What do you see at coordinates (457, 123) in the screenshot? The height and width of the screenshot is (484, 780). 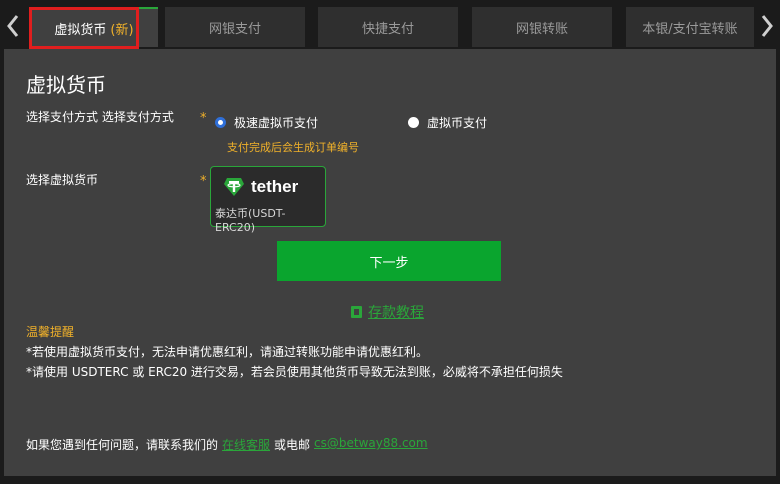 I see `radio-label: 虚拟币支付` at bounding box center [457, 123].